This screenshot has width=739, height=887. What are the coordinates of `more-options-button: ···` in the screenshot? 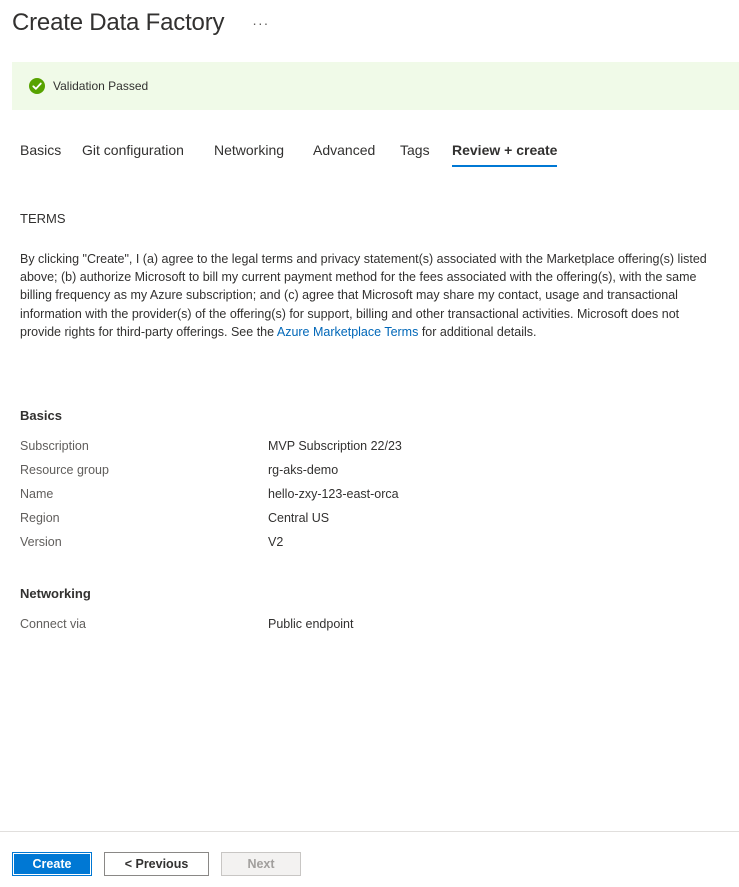 It's located at (260, 23).